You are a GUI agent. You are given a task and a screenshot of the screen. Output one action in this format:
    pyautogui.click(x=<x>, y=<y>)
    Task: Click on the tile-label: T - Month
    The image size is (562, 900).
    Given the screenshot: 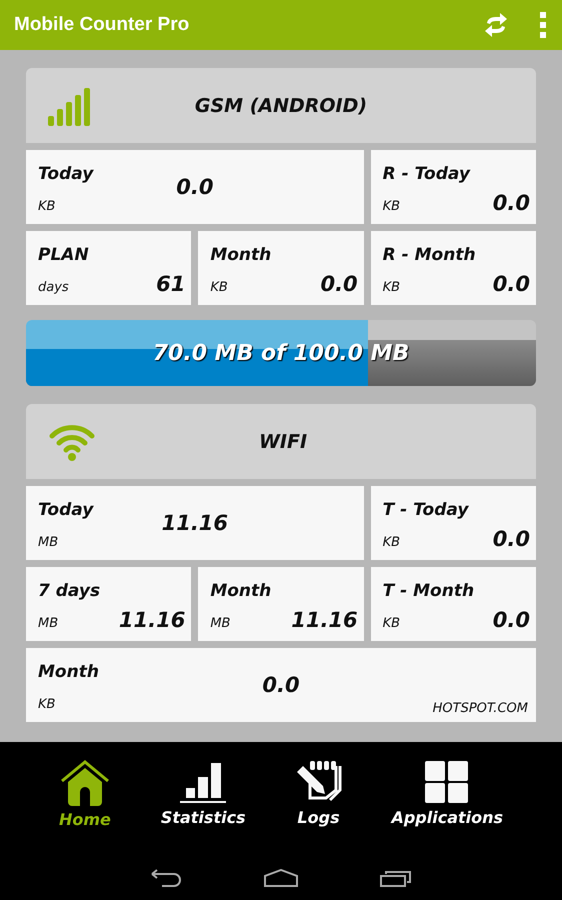 What is the action you would take?
    pyautogui.click(x=428, y=591)
    